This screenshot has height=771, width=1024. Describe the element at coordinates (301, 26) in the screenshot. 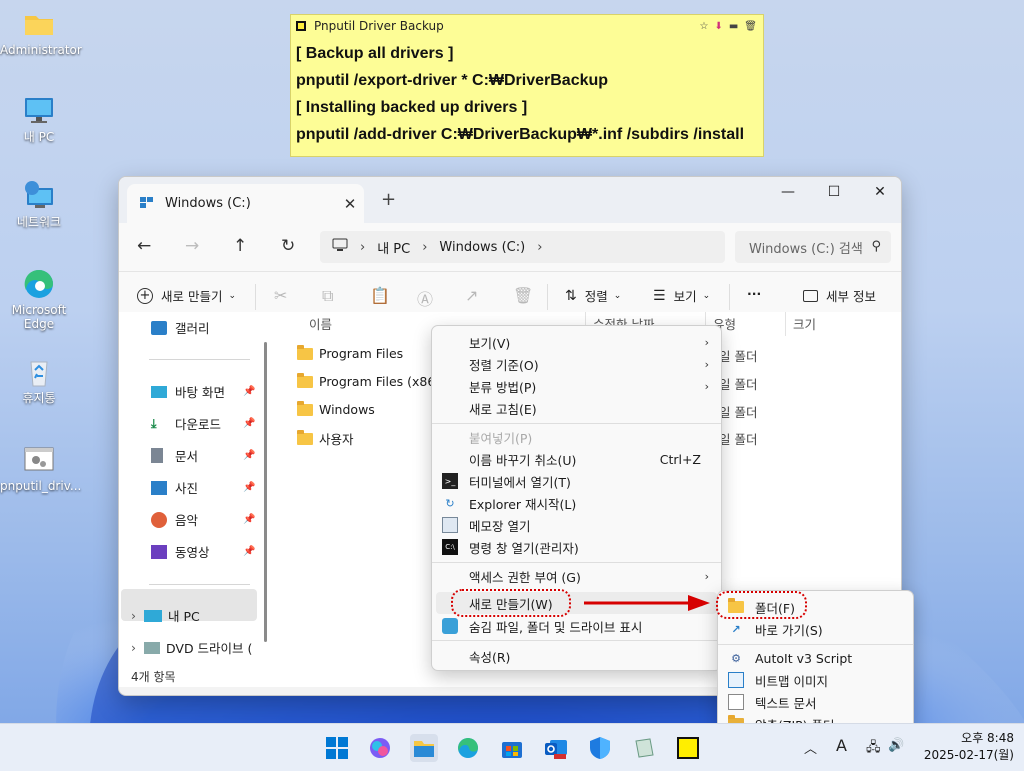

I see `sticky-menu-icon` at that location.